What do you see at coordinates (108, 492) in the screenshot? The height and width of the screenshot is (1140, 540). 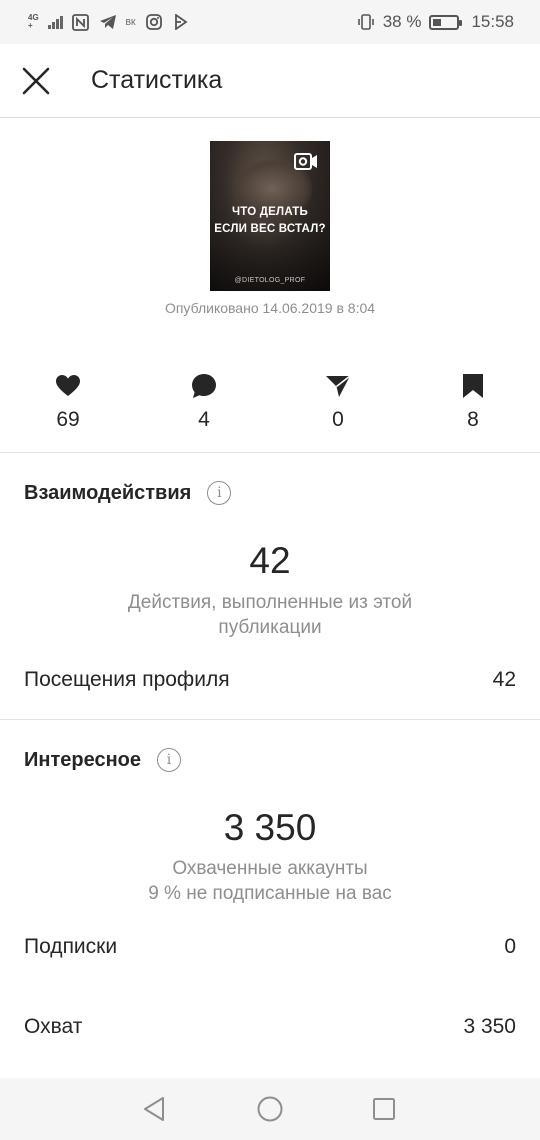 I see `interactions-title: Взаимодействия` at bounding box center [108, 492].